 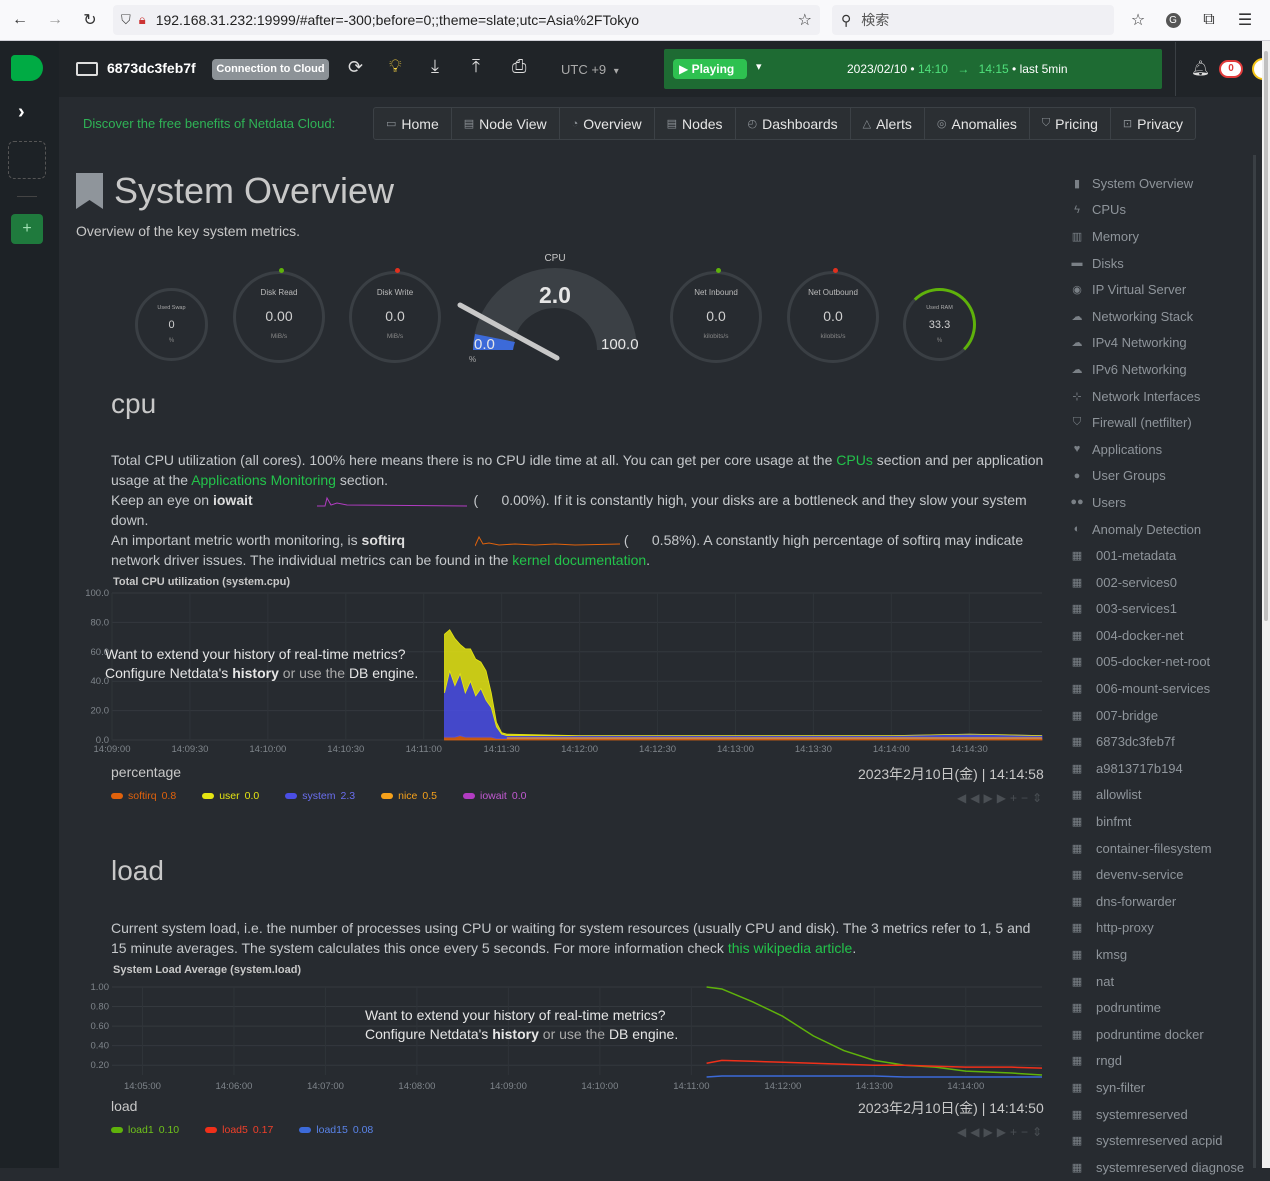 What do you see at coordinates (1160, 263) in the screenshot?
I see `sidebar-item: ▬ Disks` at bounding box center [1160, 263].